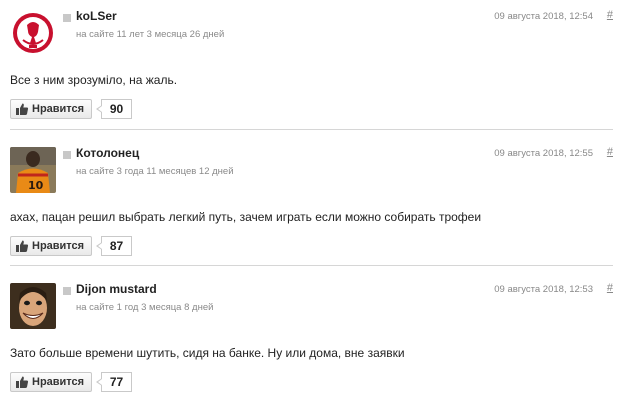 Image resolution: width=623 pixels, height=403 pixels. I want to click on avatar: 10, so click(33, 170).